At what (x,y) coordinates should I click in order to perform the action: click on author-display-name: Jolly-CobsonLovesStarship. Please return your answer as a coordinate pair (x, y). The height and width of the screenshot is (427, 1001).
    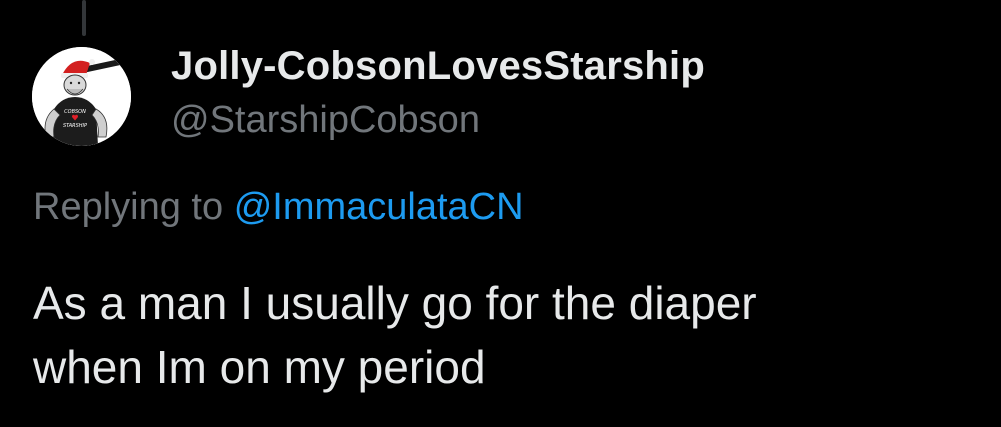
    Looking at the image, I should click on (438, 66).